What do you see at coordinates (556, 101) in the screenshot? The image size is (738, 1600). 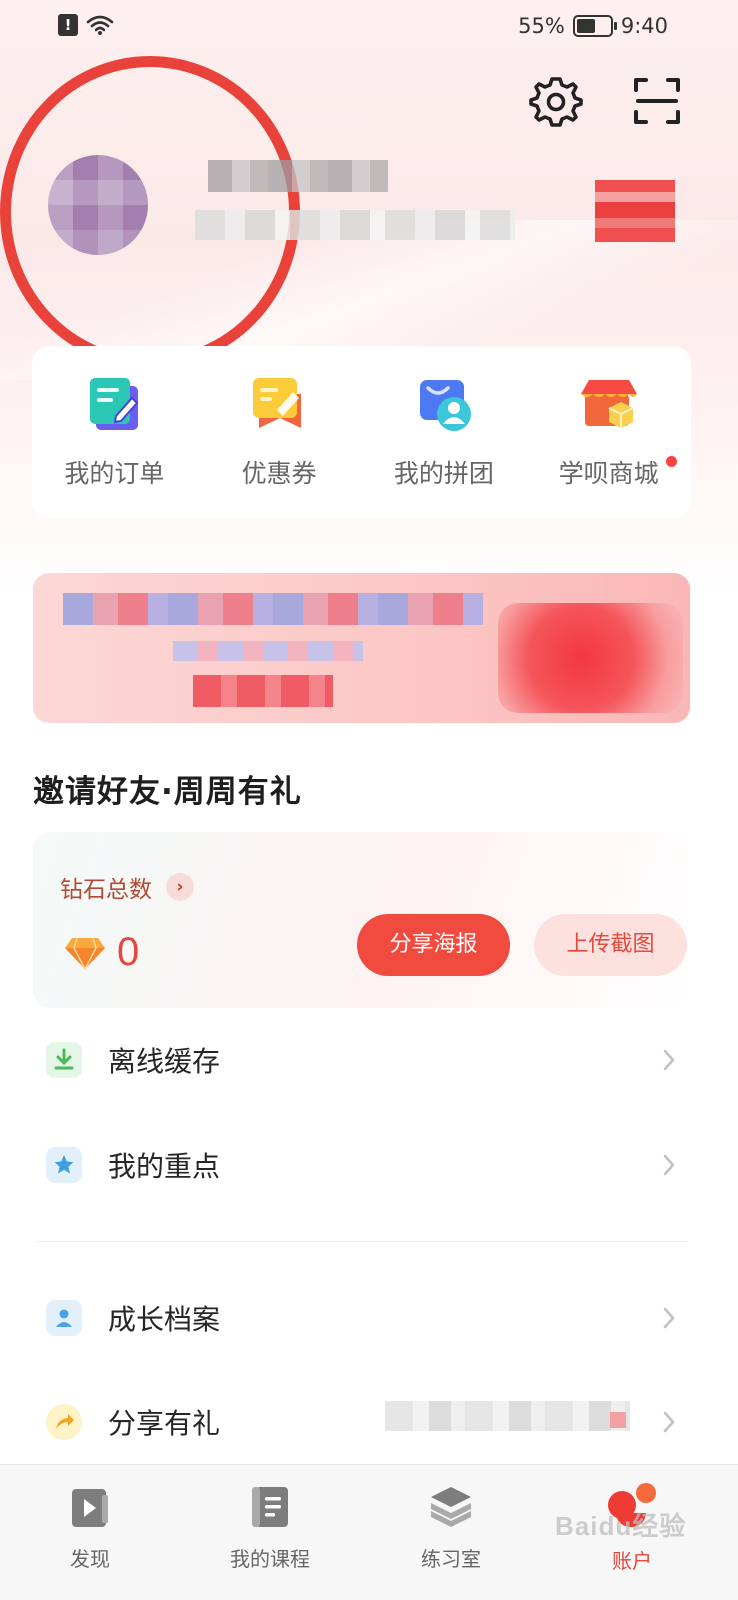 I see `settings-gear-icon` at bounding box center [556, 101].